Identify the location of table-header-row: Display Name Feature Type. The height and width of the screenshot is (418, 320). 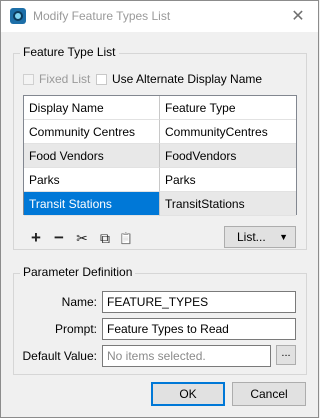
(160, 108).